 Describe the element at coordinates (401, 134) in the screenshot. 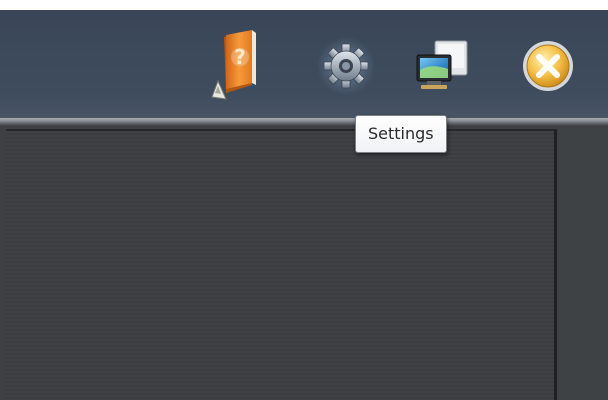

I see `settings-tooltip: Settings` at that location.